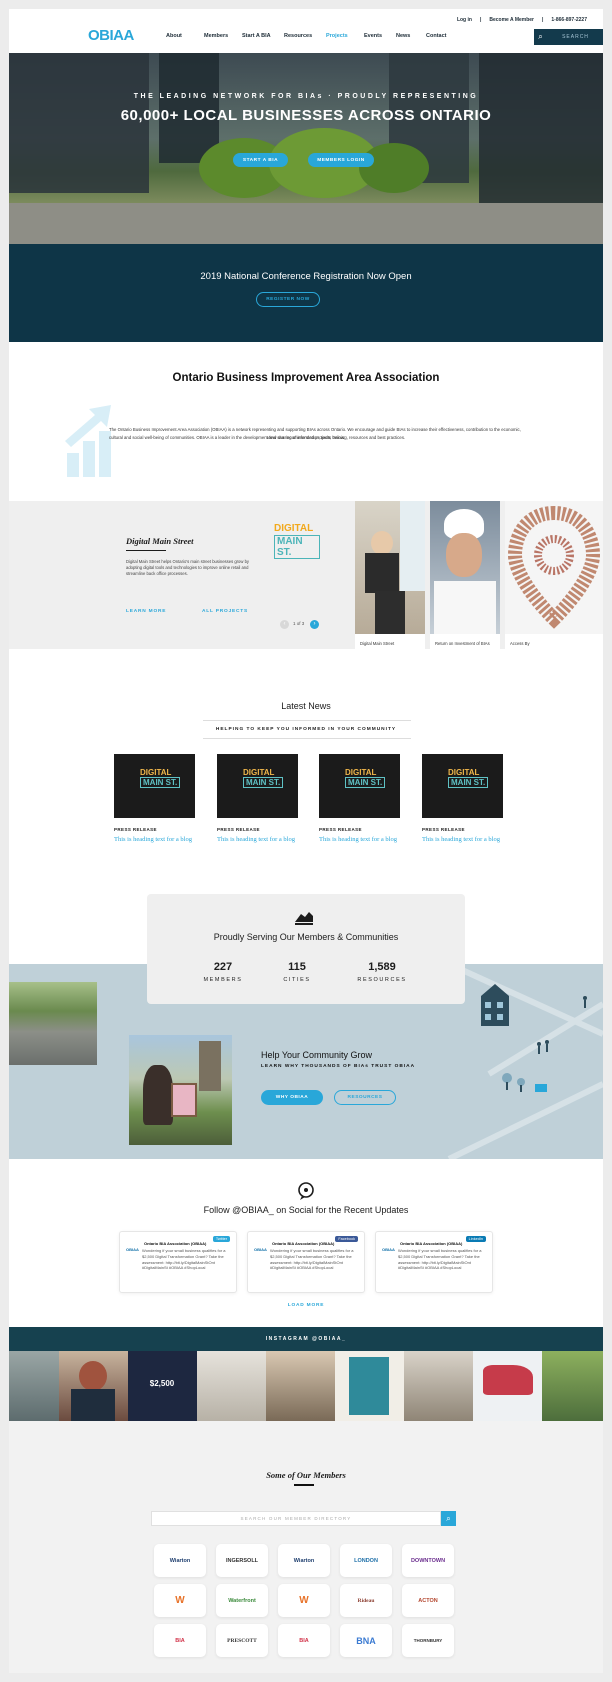  I want to click on grow-title: Help Your Community Grow, so click(317, 1055).